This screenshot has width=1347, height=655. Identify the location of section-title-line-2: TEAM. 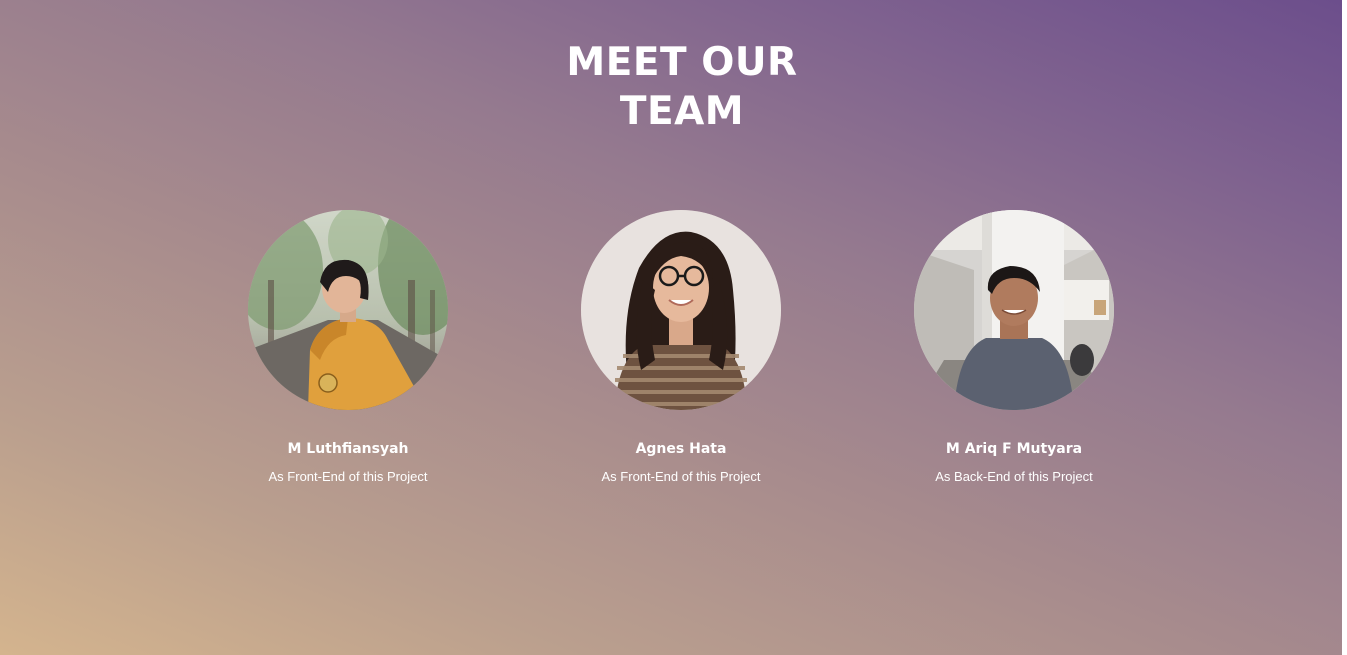
(682, 111).